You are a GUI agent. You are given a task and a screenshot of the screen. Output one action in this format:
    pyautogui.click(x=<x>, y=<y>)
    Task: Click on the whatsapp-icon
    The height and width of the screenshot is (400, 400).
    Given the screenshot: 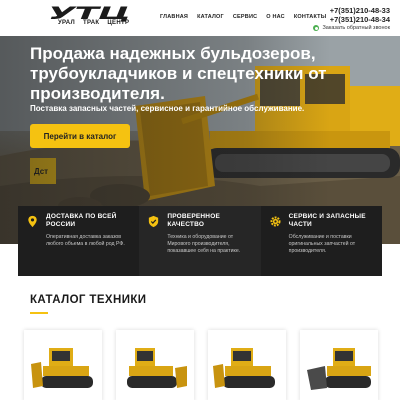 What is the action you would take?
    pyautogui.click(x=316, y=28)
    